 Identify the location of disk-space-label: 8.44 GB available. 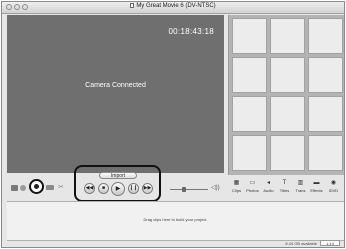
(301, 243).